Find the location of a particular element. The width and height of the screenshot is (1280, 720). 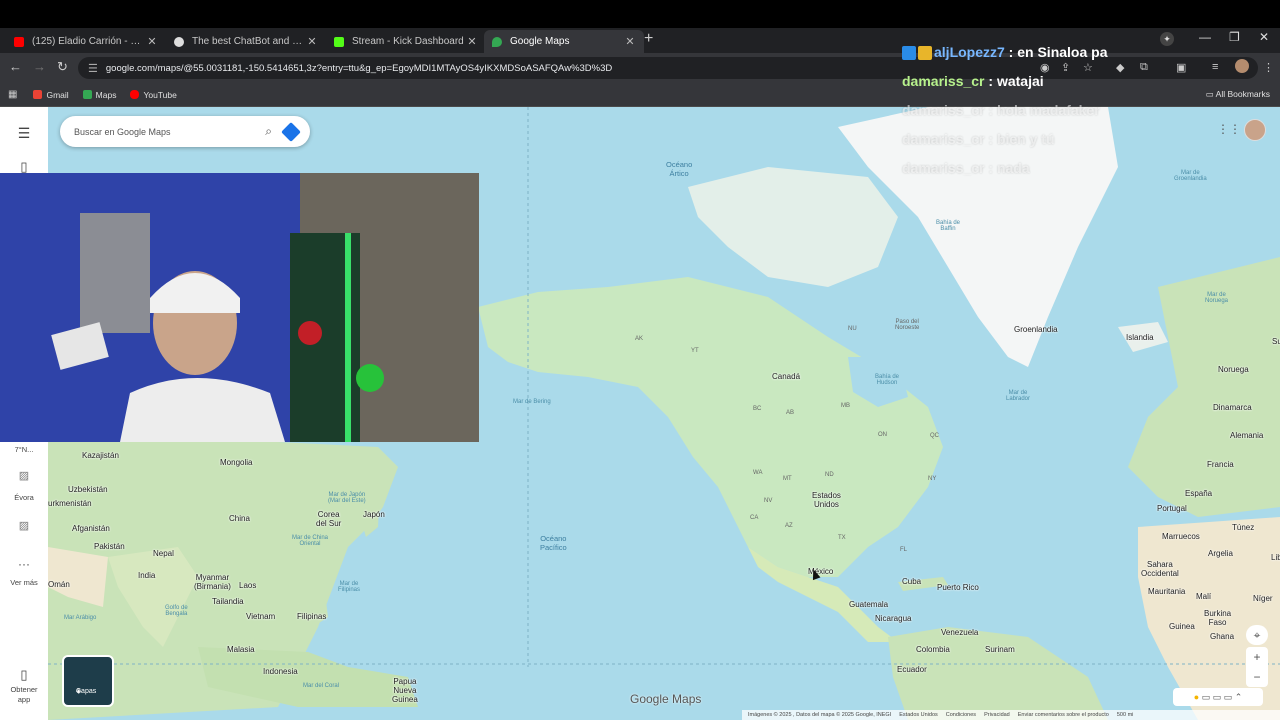

label-denmark: Dinamarca is located at coordinates (1232, 407).